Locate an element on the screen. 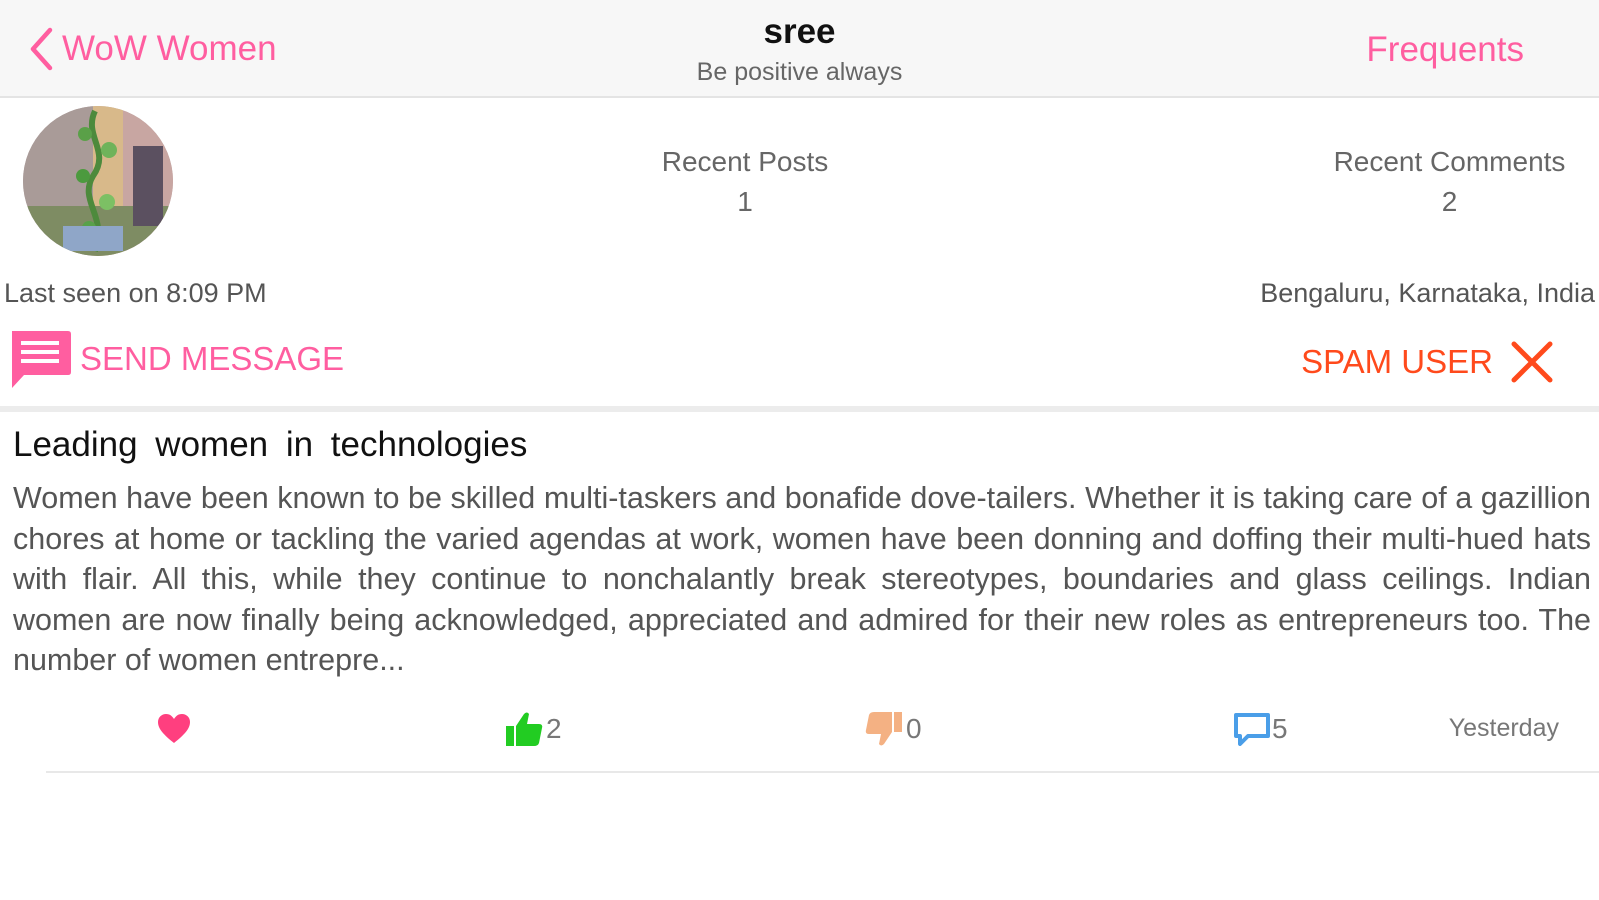 The width and height of the screenshot is (1599, 900). recent-comments-count: 2 is located at coordinates (1449, 201).